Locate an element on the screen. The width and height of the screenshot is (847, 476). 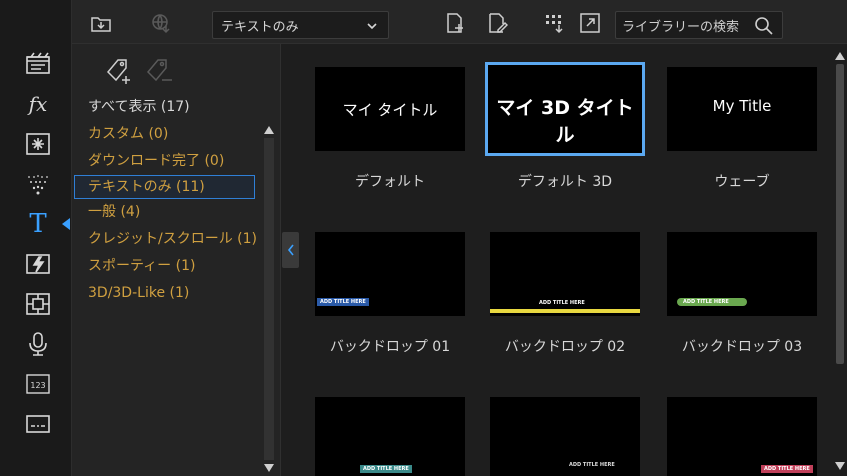
sparkle-icon is located at coordinates (38, 185).